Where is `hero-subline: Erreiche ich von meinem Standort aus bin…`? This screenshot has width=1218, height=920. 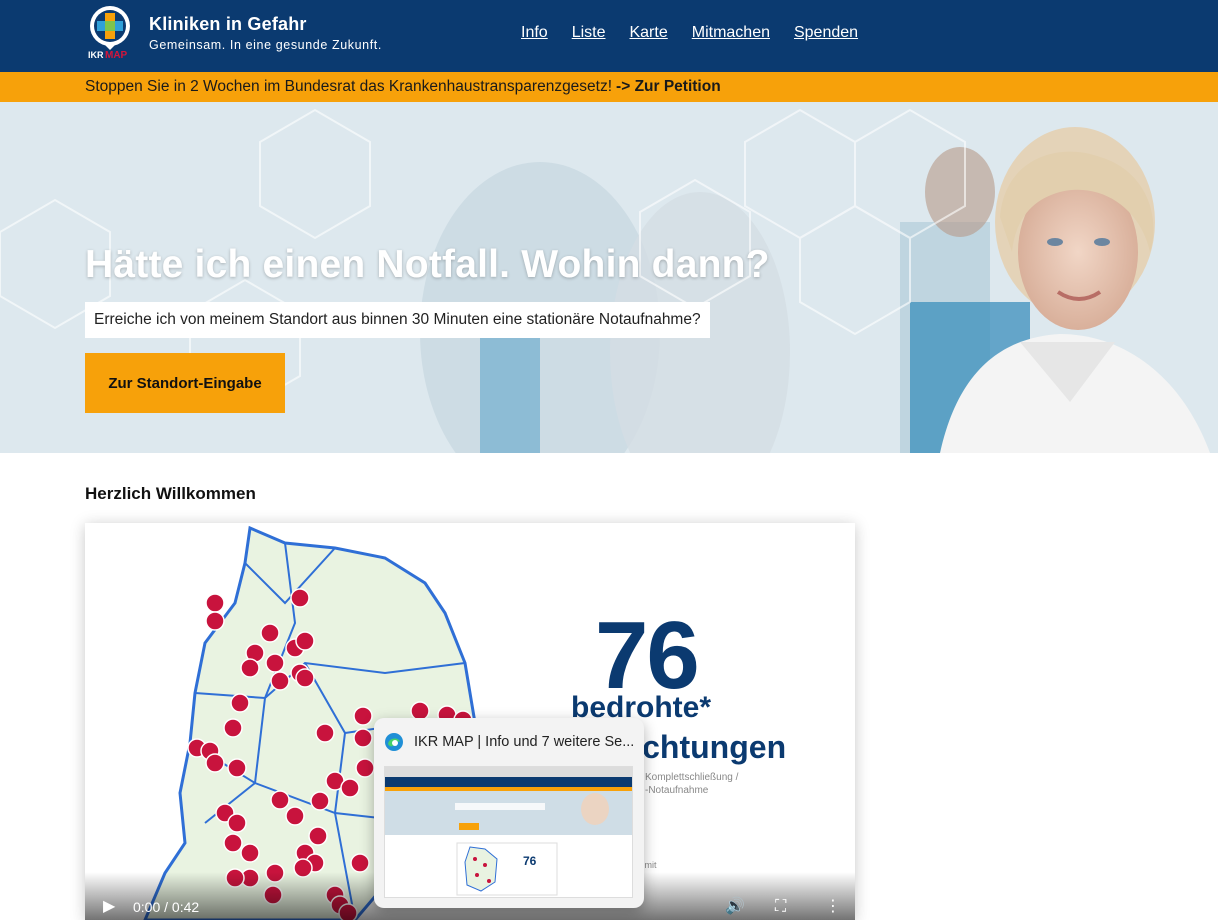 hero-subline: Erreiche ich von meinem Standort aus bin… is located at coordinates (397, 320).